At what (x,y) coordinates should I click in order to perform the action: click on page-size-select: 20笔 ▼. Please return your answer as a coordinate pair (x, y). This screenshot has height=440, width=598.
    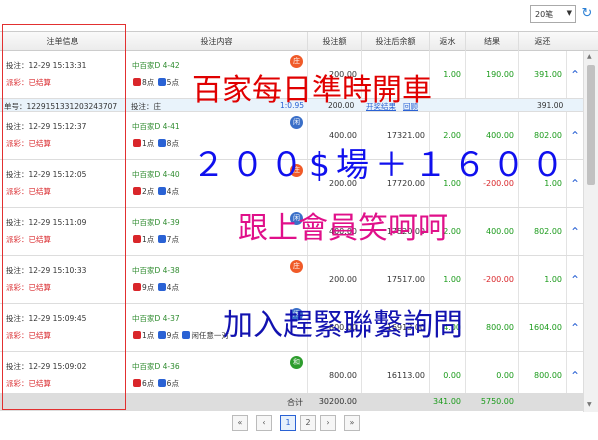
    Looking at the image, I should click on (553, 14).